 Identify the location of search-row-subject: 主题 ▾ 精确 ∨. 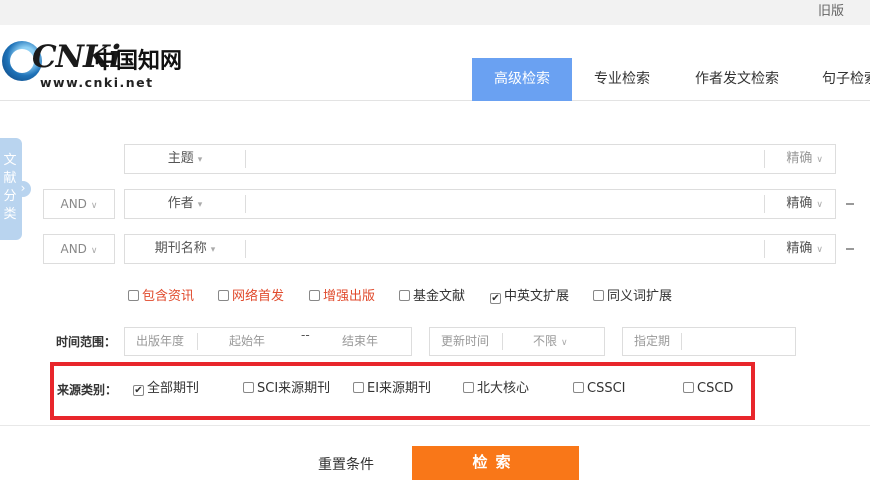
(480, 159).